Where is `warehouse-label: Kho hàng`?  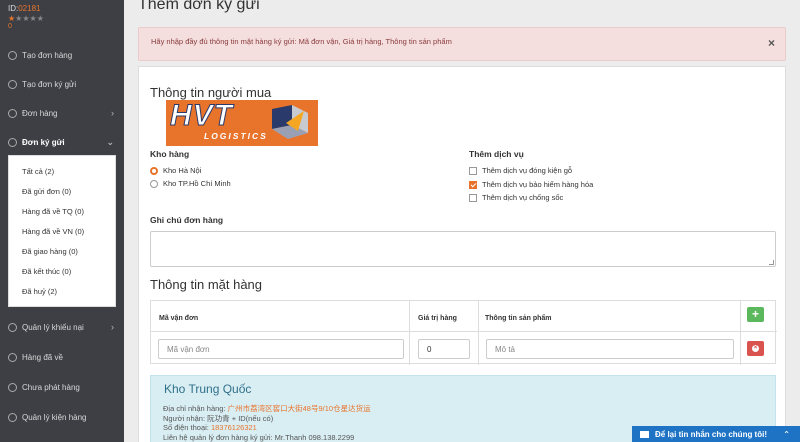 warehouse-label: Kho hàng is located at coordinates (170, 154).